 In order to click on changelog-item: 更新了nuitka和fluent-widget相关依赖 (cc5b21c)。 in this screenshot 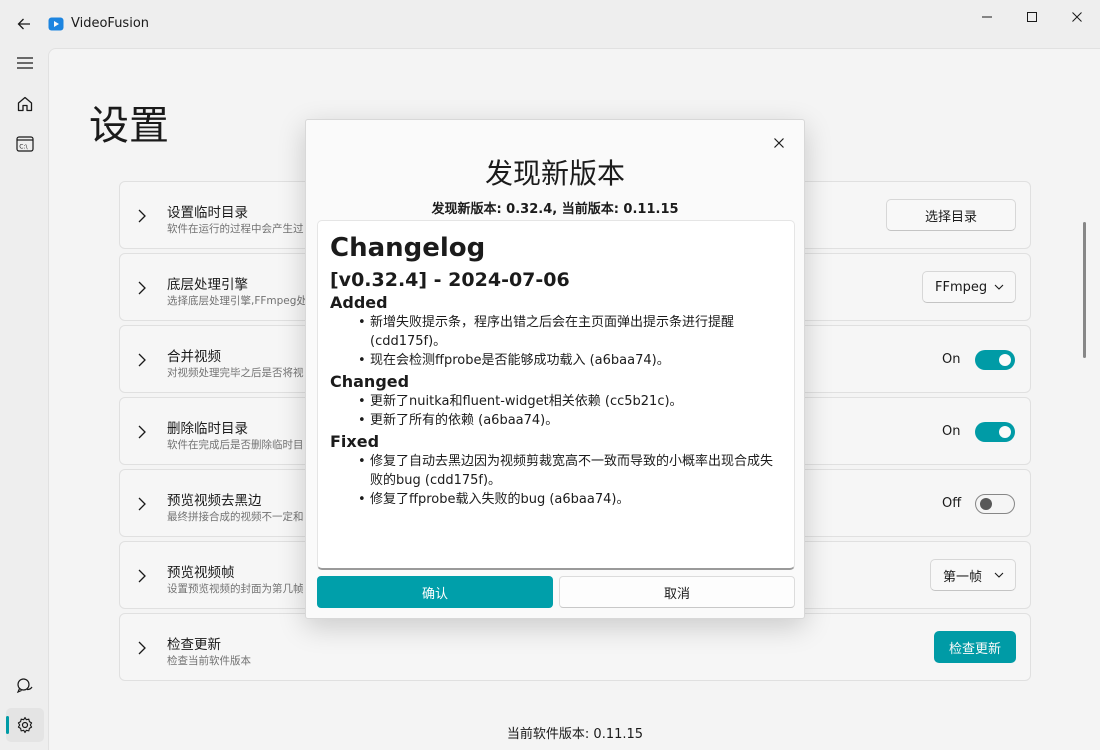, I will do `click(570, 401)`.